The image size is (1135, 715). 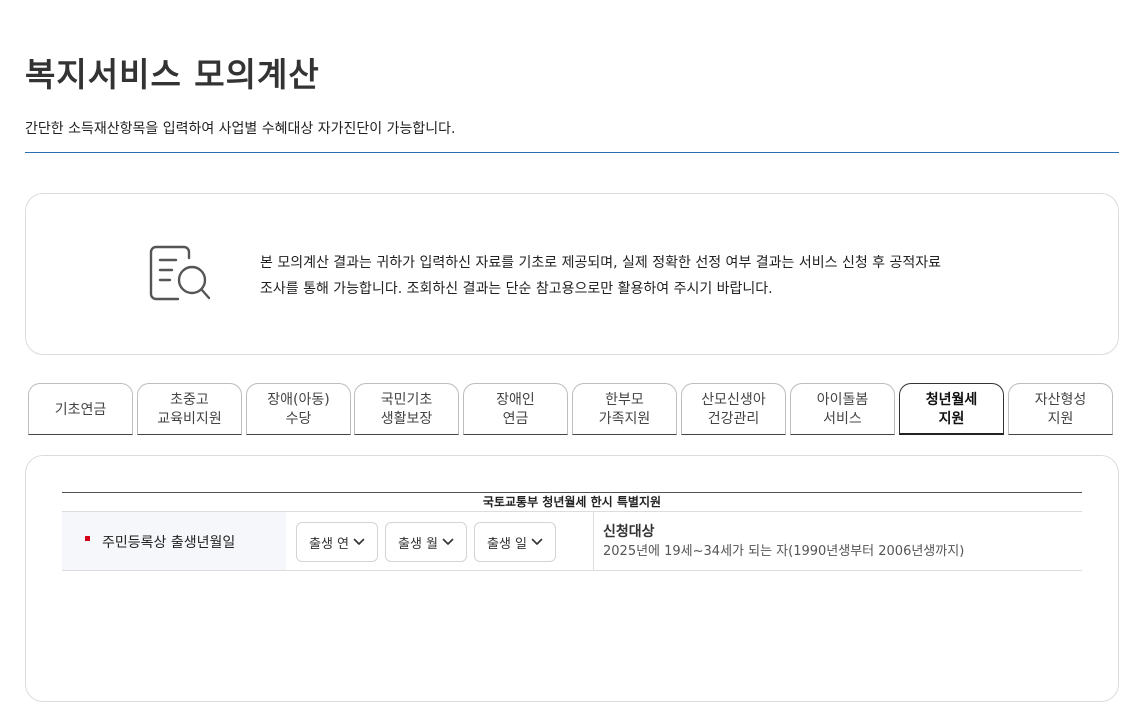 I want to click on tab-disability-child-allowance: 장애(아동) 수당, so click(x=298, y=409).